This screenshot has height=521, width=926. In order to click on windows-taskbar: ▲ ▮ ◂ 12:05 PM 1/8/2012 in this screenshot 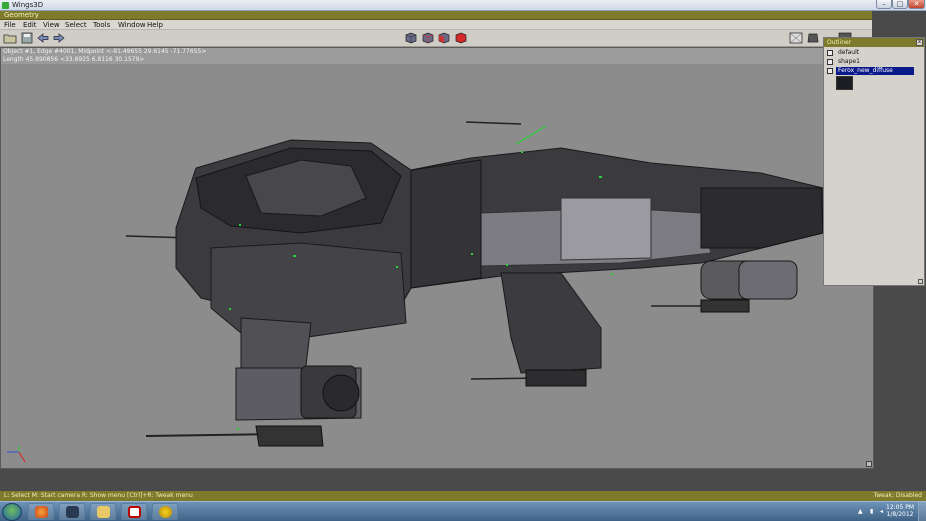, I will do `click(463, 511)`.